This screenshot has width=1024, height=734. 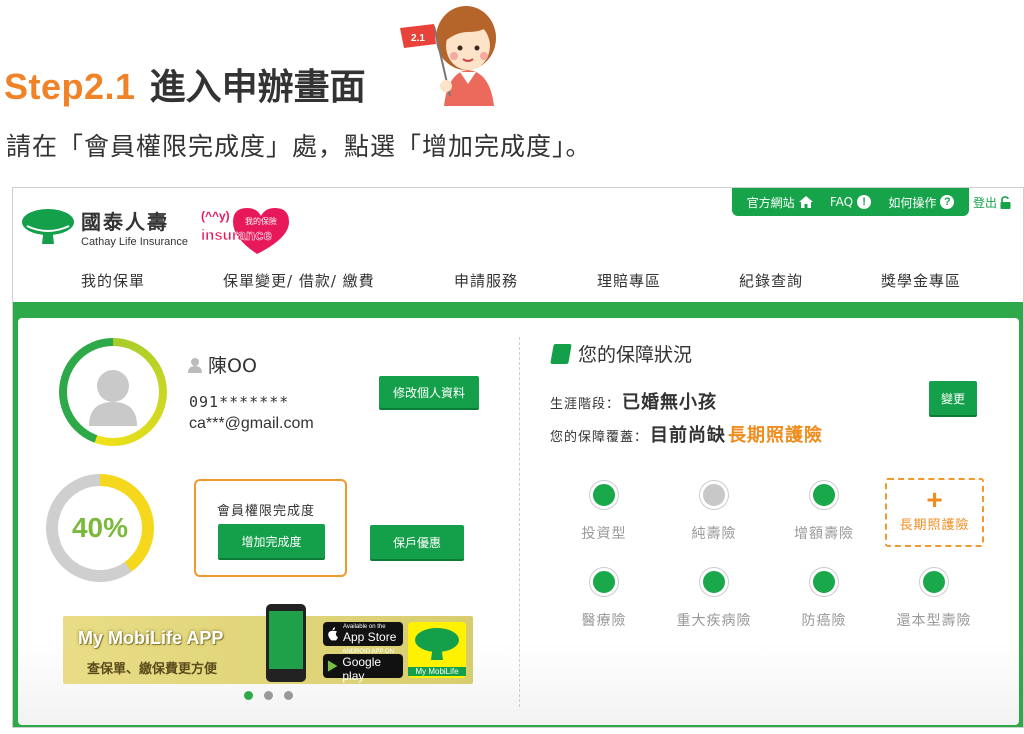 I want to click on change-stage-button: 變更, so click(x=953, y=398).